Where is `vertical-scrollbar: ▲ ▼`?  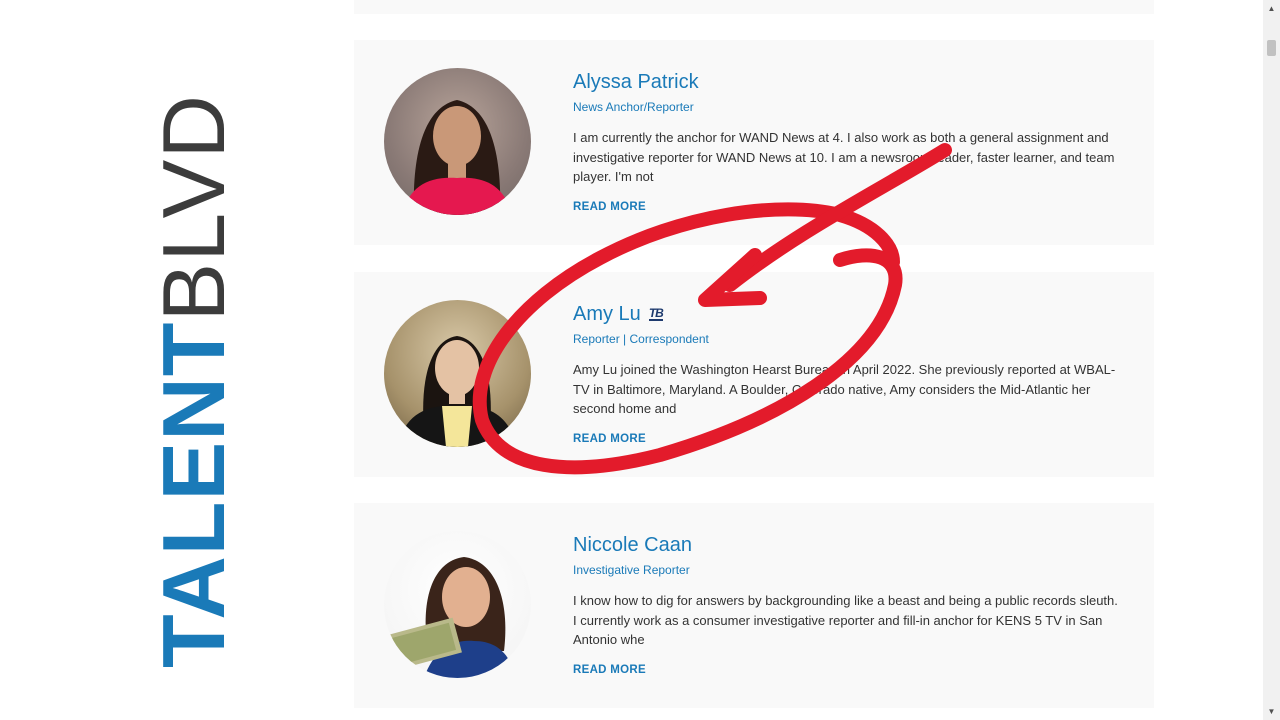
vertical-scrollbar: ▲ ▼ is located at coordinates (1271, 360).